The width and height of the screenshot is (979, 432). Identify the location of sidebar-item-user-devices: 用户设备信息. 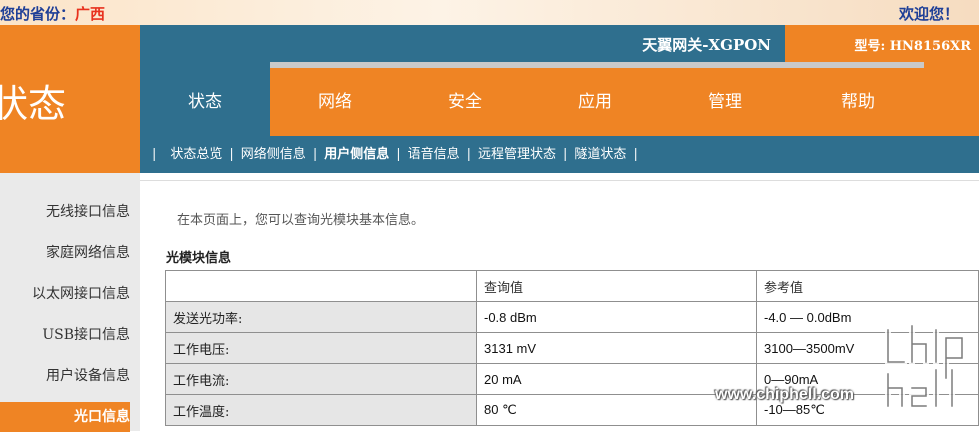
(65, 376).